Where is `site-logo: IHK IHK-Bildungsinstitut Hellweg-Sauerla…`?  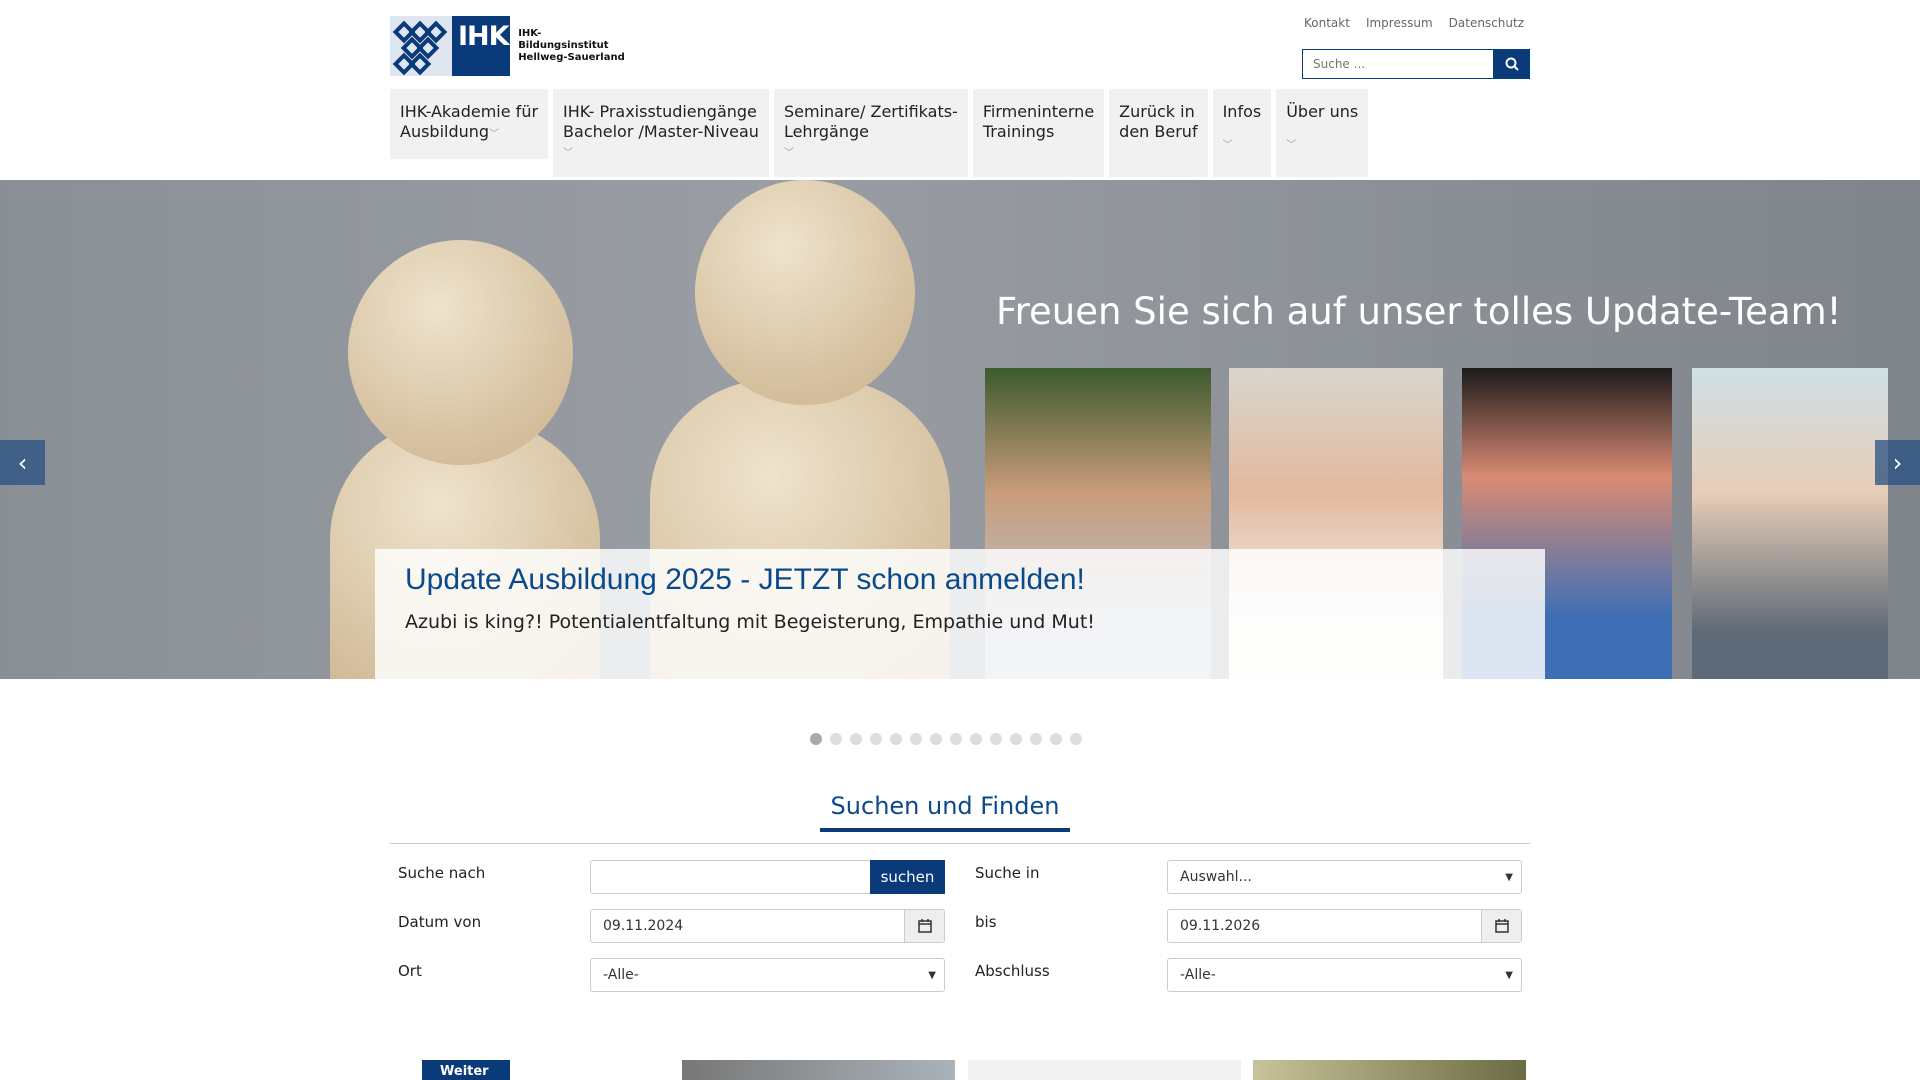 site-logo: IHK IHK-Bildungsinstitut Hellweg-Sauerla… is located at coordinates (510, 46).